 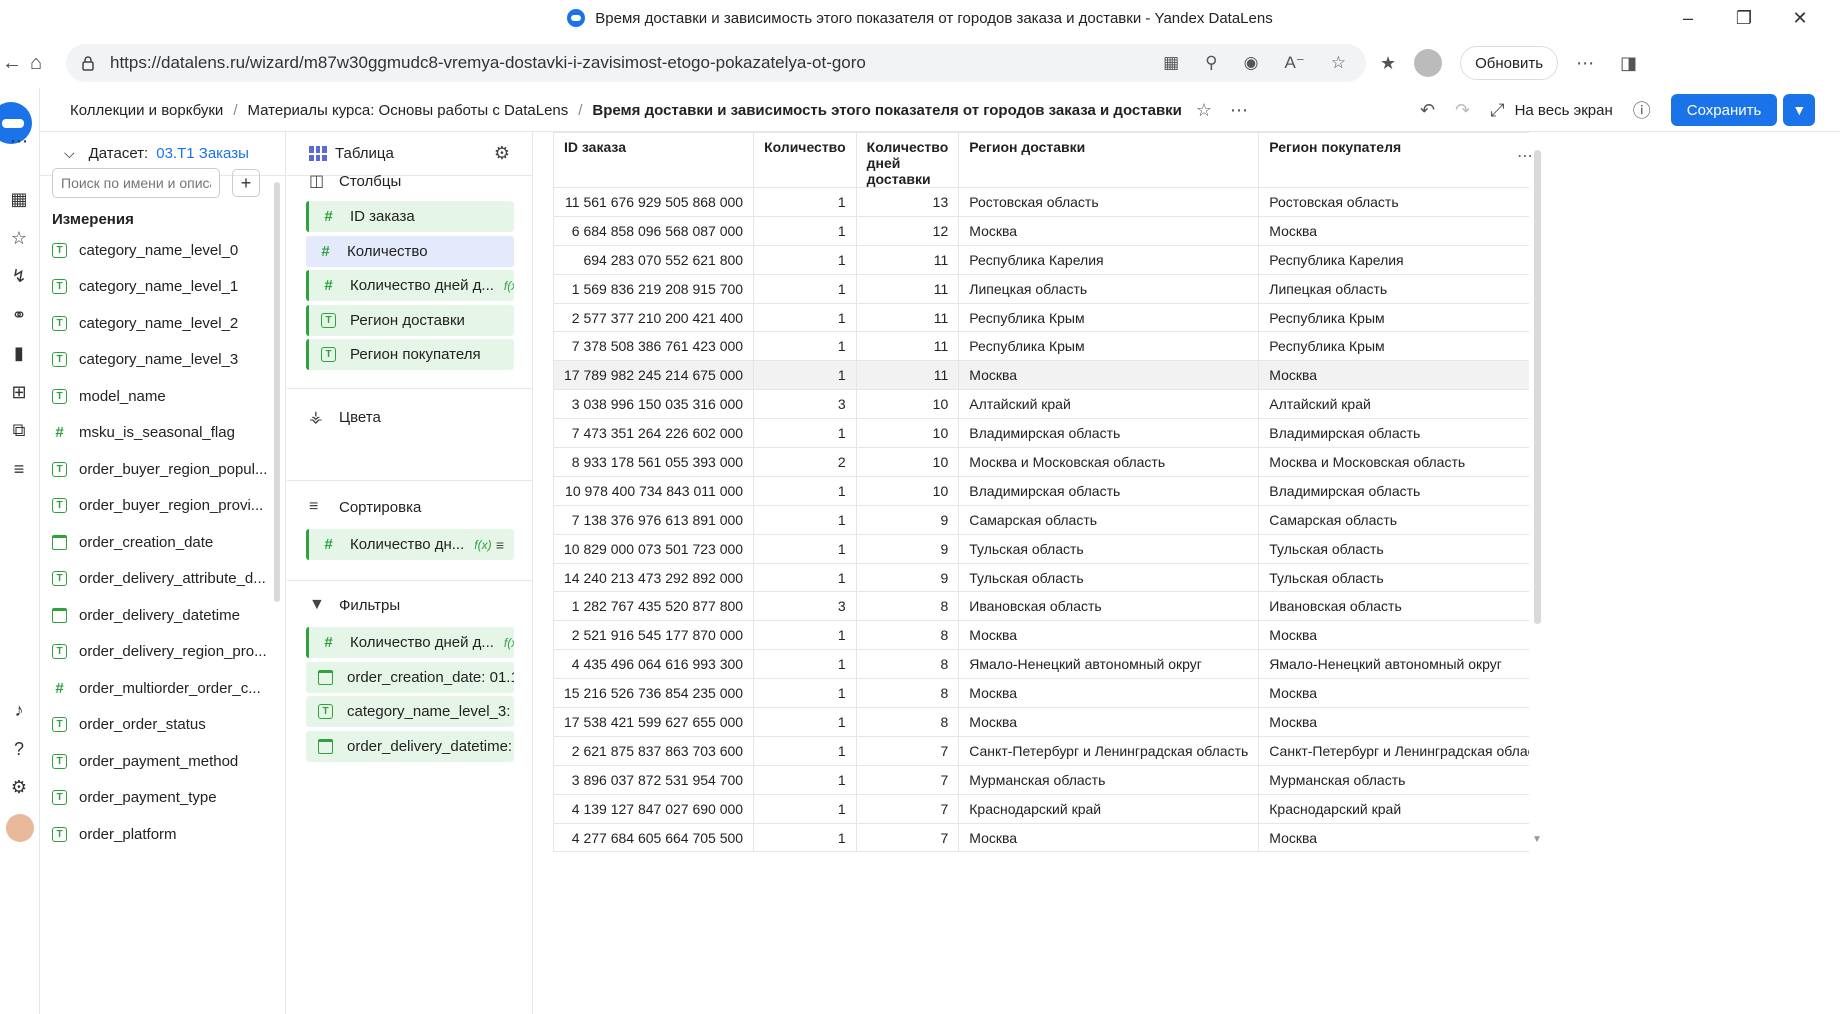 What do you see at coordinates (277, 392) in the screenshot?
I see `dataset-scrollbar` at bounding box center [277, 392].